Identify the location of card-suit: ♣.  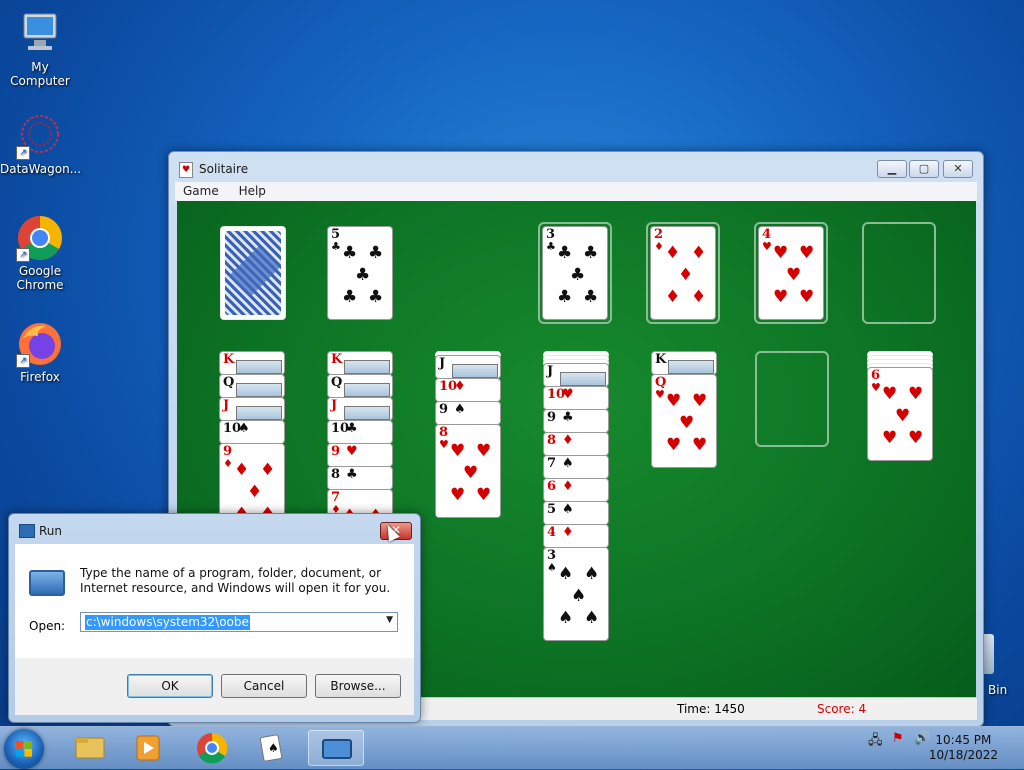
(551, 246).